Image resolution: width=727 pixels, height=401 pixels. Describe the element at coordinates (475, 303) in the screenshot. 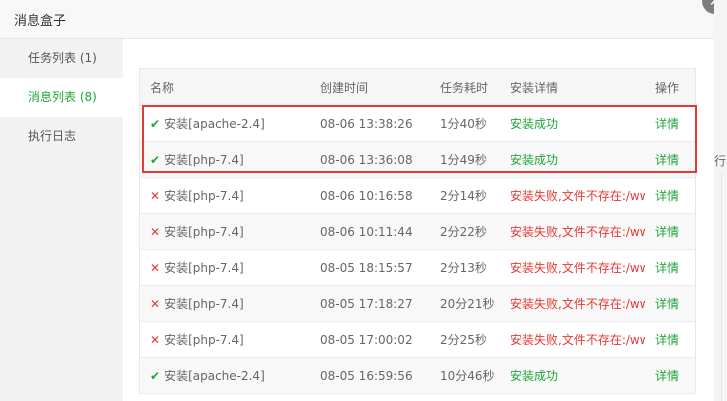

I see `cell-duration: 20分21秒` at that location.